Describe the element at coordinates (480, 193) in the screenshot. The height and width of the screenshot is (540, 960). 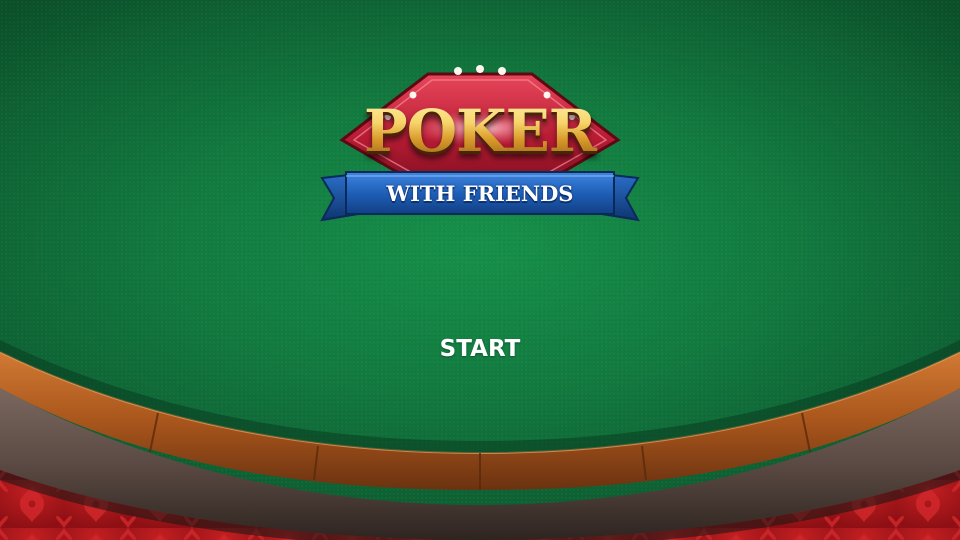
I see `logo-subtitle: WITH FRIENDS` at that location.